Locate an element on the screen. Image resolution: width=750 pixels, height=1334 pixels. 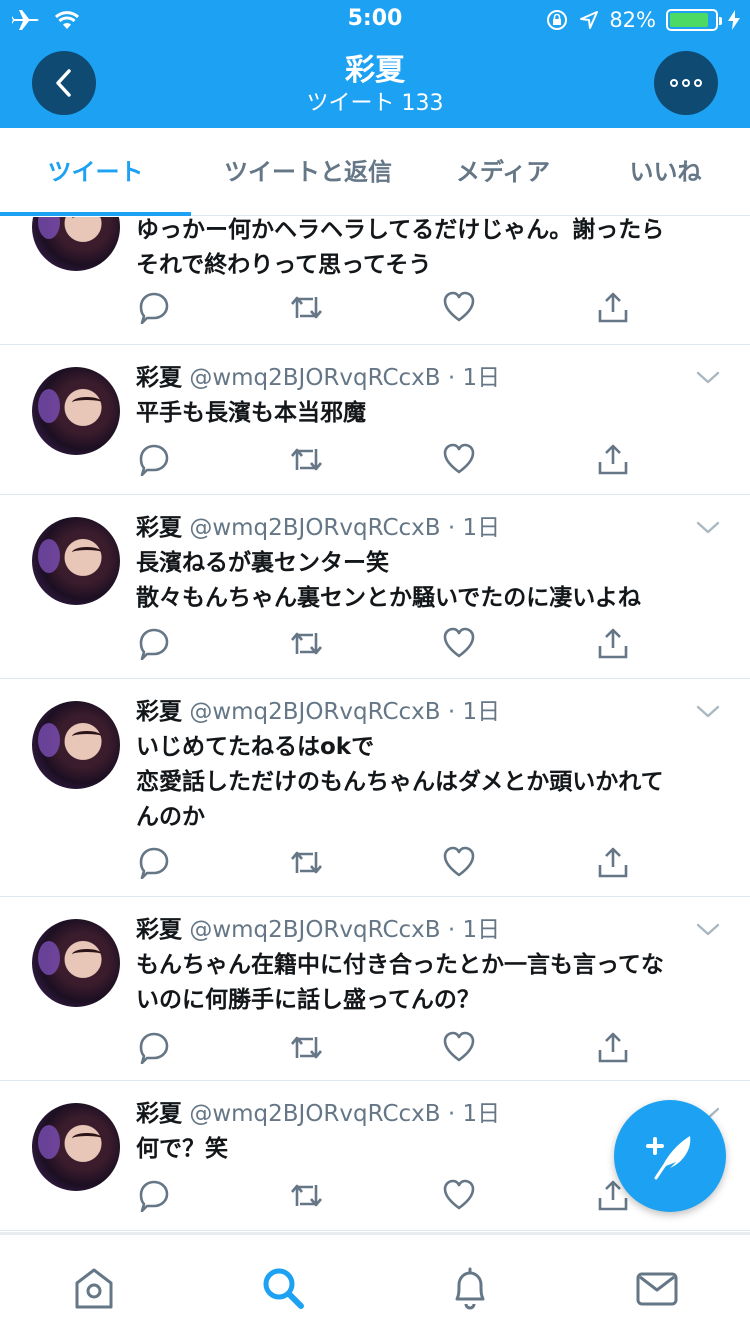
chevron-down-icon is located at coordinates (708, 527).